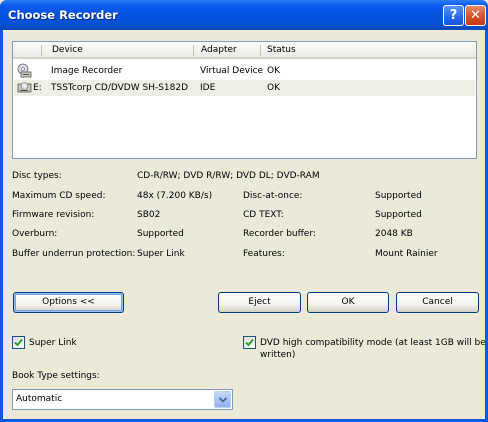 The height and width of the screenshot is (422, 488). I want to click on chevron-down-icon, so click(223, 400).